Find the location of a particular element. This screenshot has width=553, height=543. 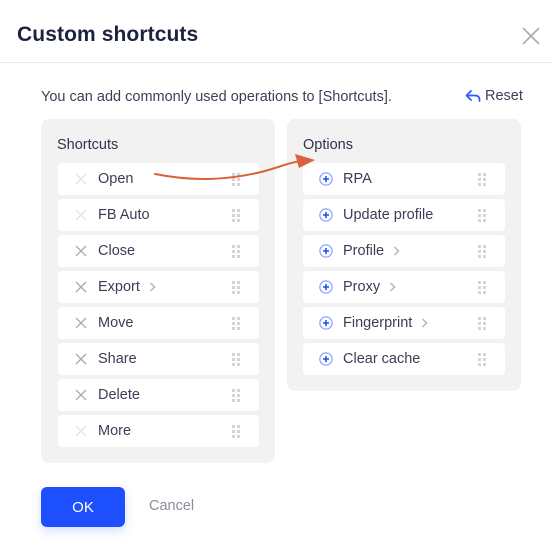

shortcut-item: Open is located at coordinates (158, 179).